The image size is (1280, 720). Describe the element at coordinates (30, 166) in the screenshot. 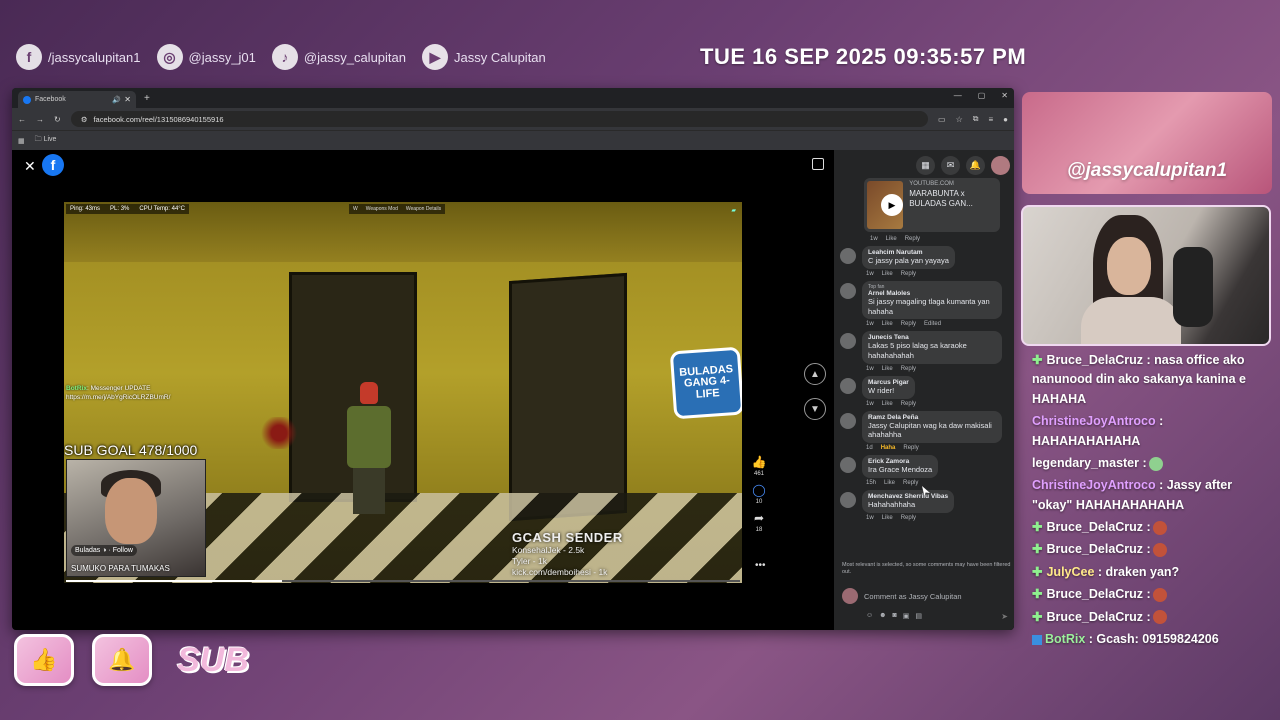

I see `close-reel-icon: ✕` at that location.